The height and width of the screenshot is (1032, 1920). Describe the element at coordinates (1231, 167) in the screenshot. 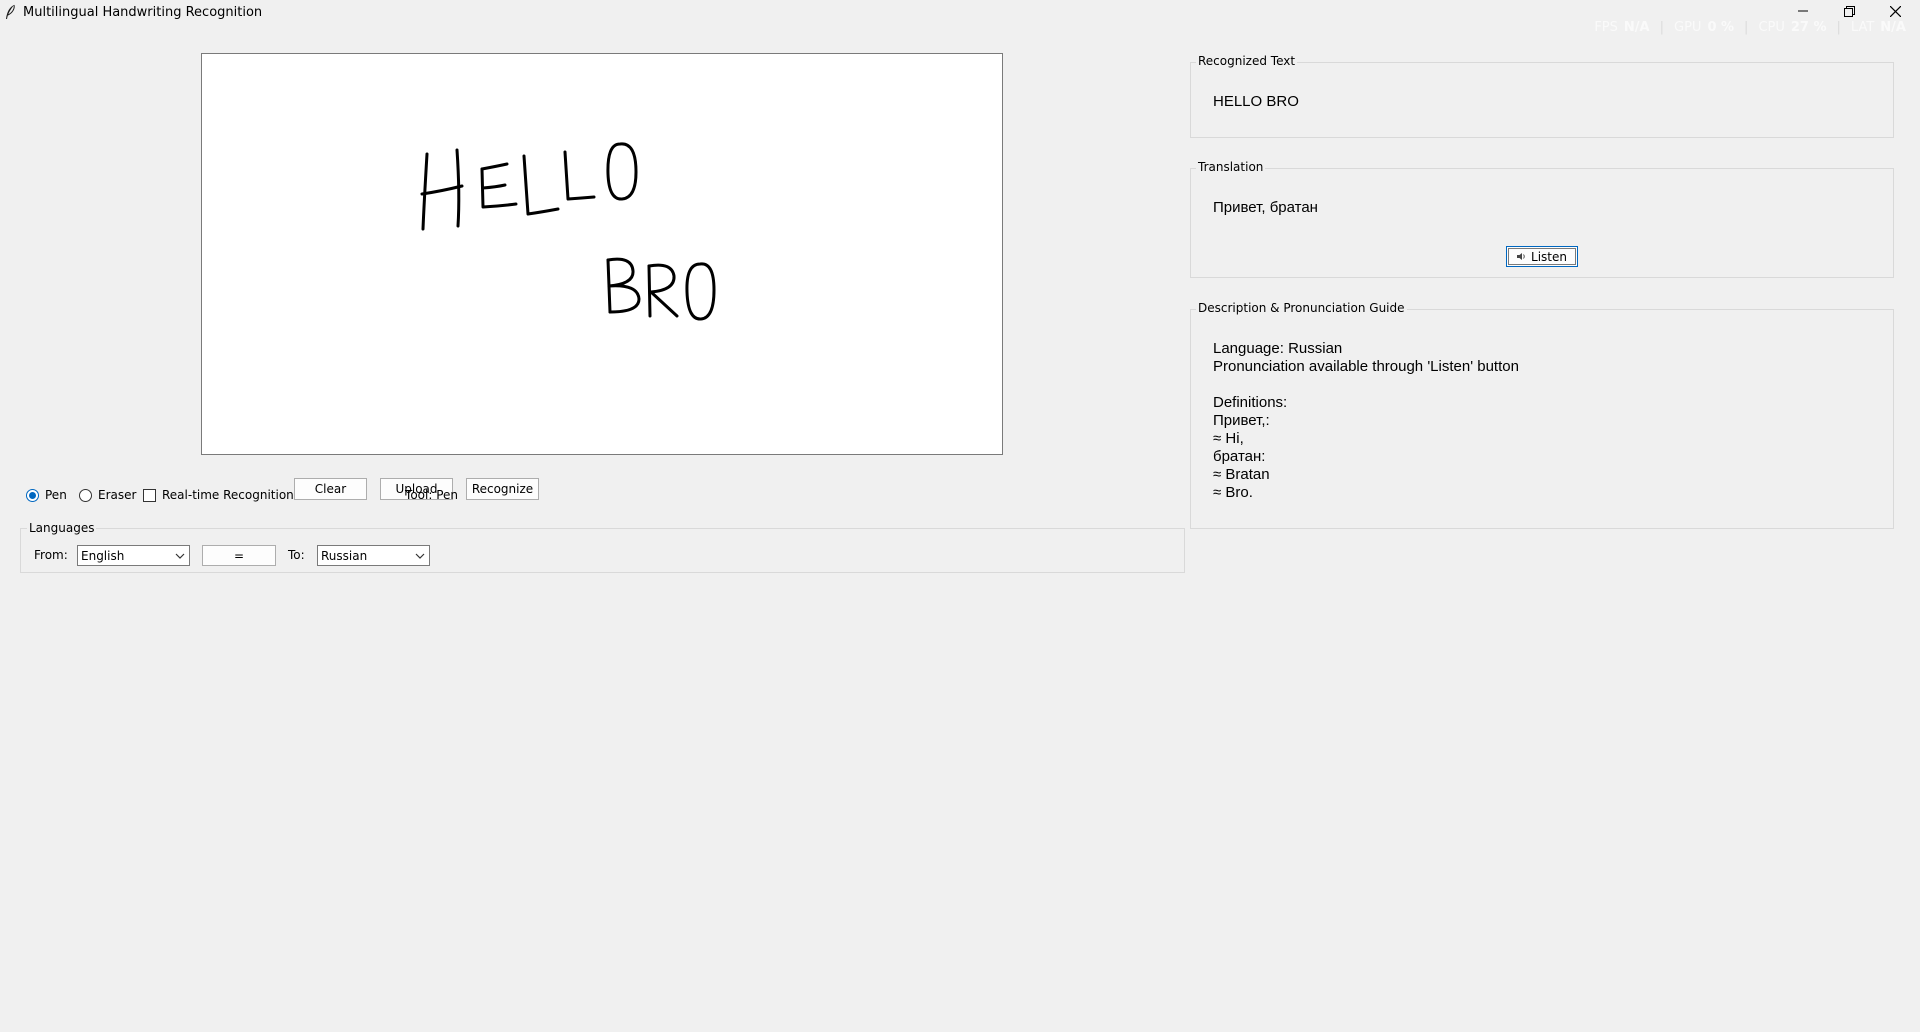

I see `translation-label: Translation` at that location.